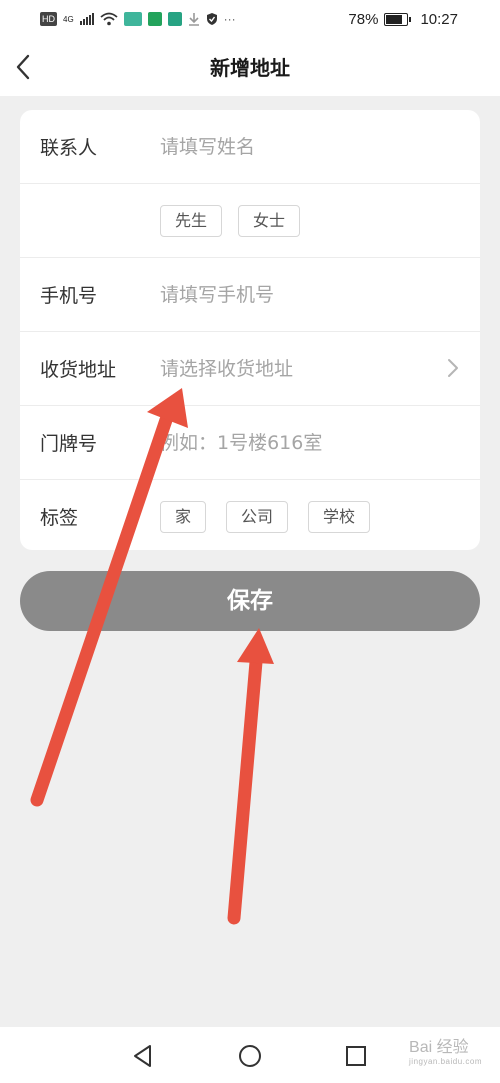  Describe the element at coordinates (78, 370) in the screenshot. I see `address-label: 收货地址` at that location.